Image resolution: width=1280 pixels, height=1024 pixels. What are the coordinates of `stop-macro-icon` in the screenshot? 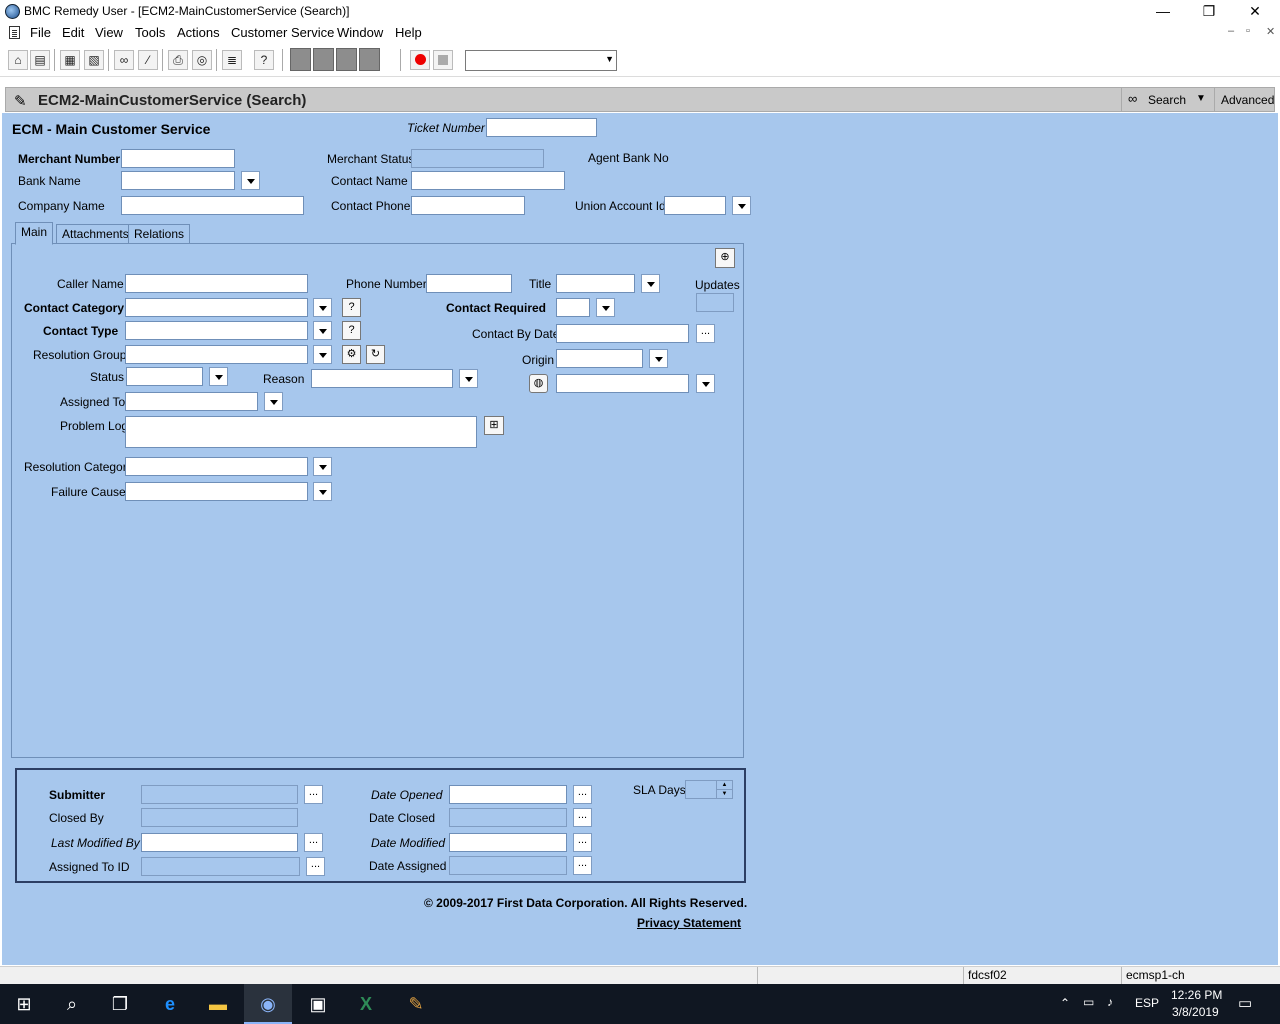 It's located at (443, 60).